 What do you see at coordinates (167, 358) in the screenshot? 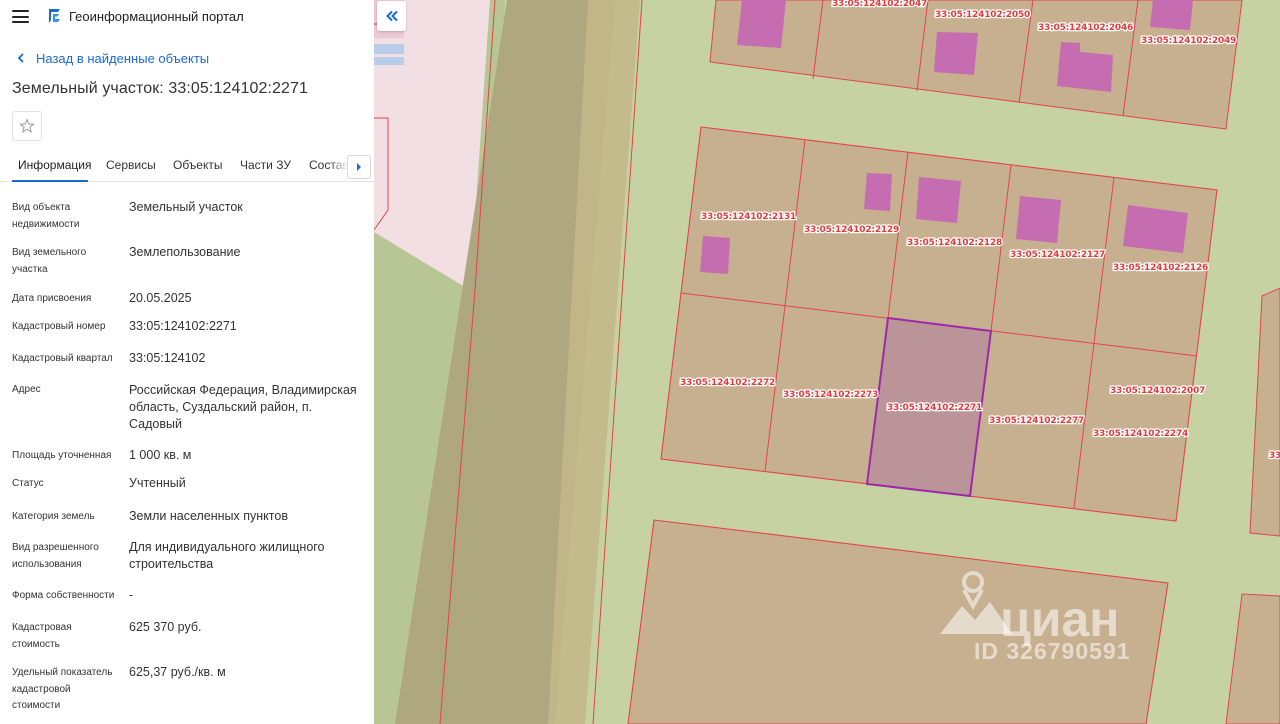
I see `info-value: 33:05:124102` at bounding box center [167, 358].